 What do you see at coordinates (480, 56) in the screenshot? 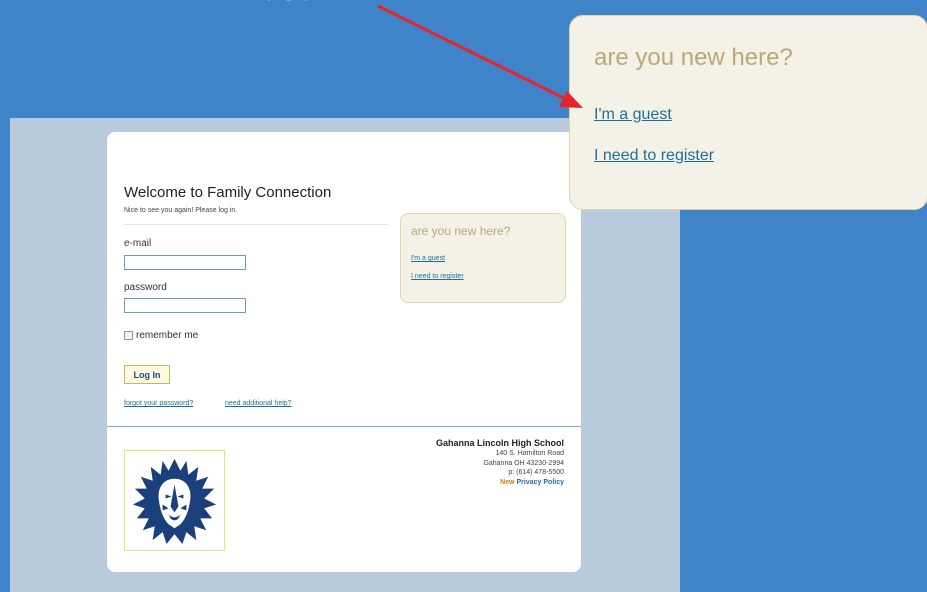
I see `red-arrow-annotation` at bounding box center [480, 56].